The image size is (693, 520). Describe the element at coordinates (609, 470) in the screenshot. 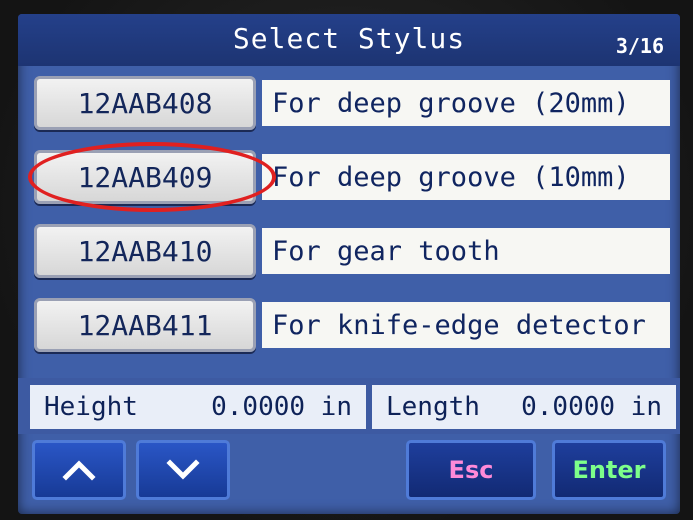

I see `enter-button: Enter` at that location.